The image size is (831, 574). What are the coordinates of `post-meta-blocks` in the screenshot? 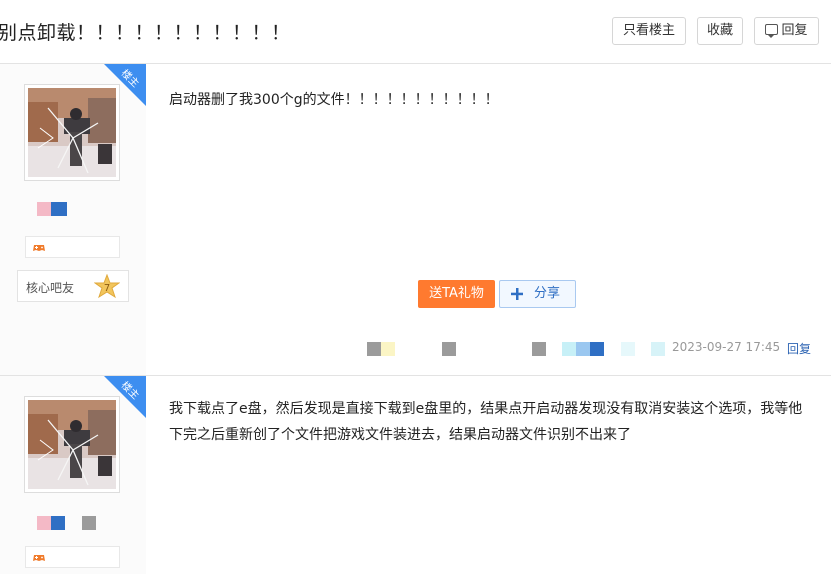 It's located at (517, 349).